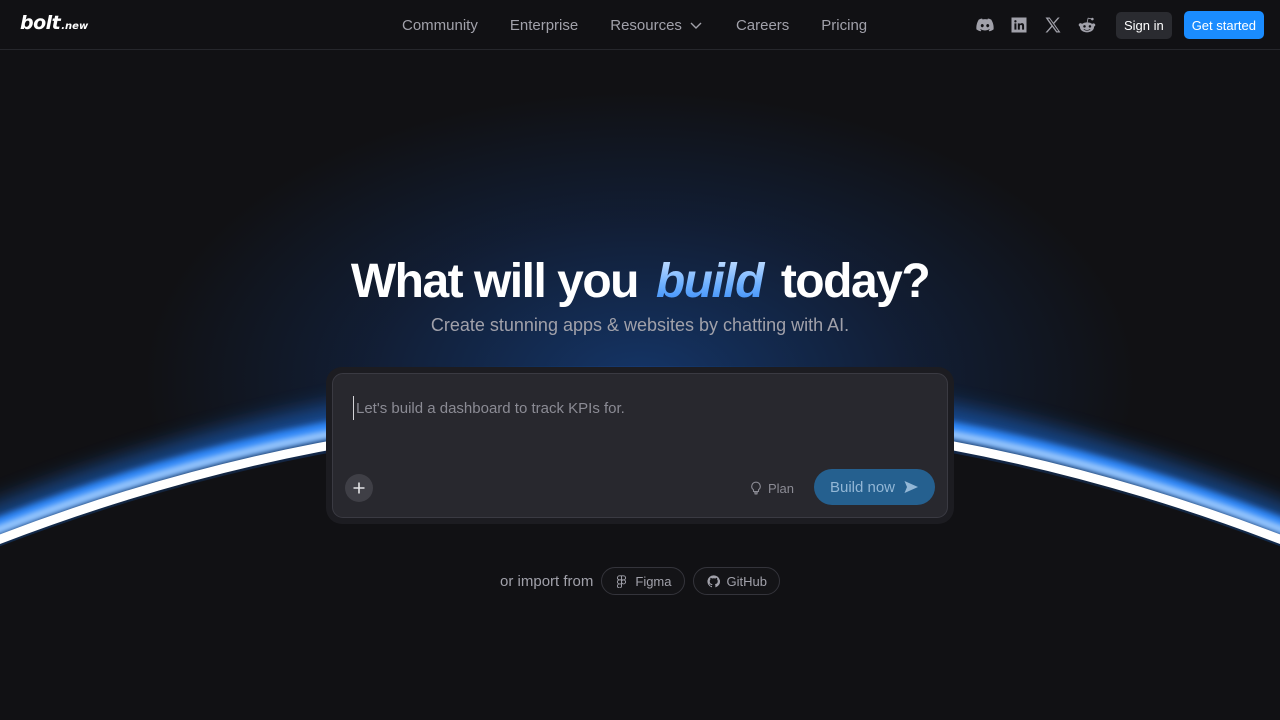 This screenshot has height=720, width=1280. Describe the element at coordinates (547, 581) in the screenshot. I see `import-label: or import from` at that location.